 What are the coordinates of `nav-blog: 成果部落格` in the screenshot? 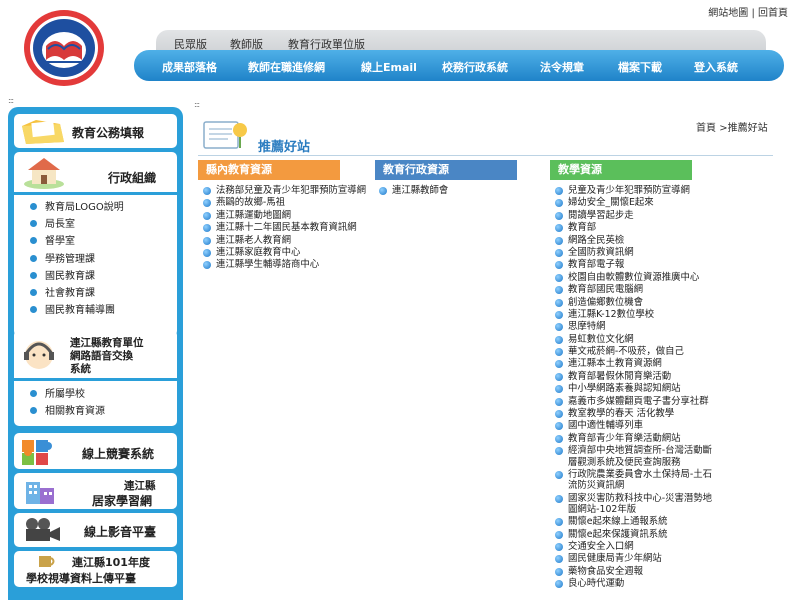 It's located at (189, 67).